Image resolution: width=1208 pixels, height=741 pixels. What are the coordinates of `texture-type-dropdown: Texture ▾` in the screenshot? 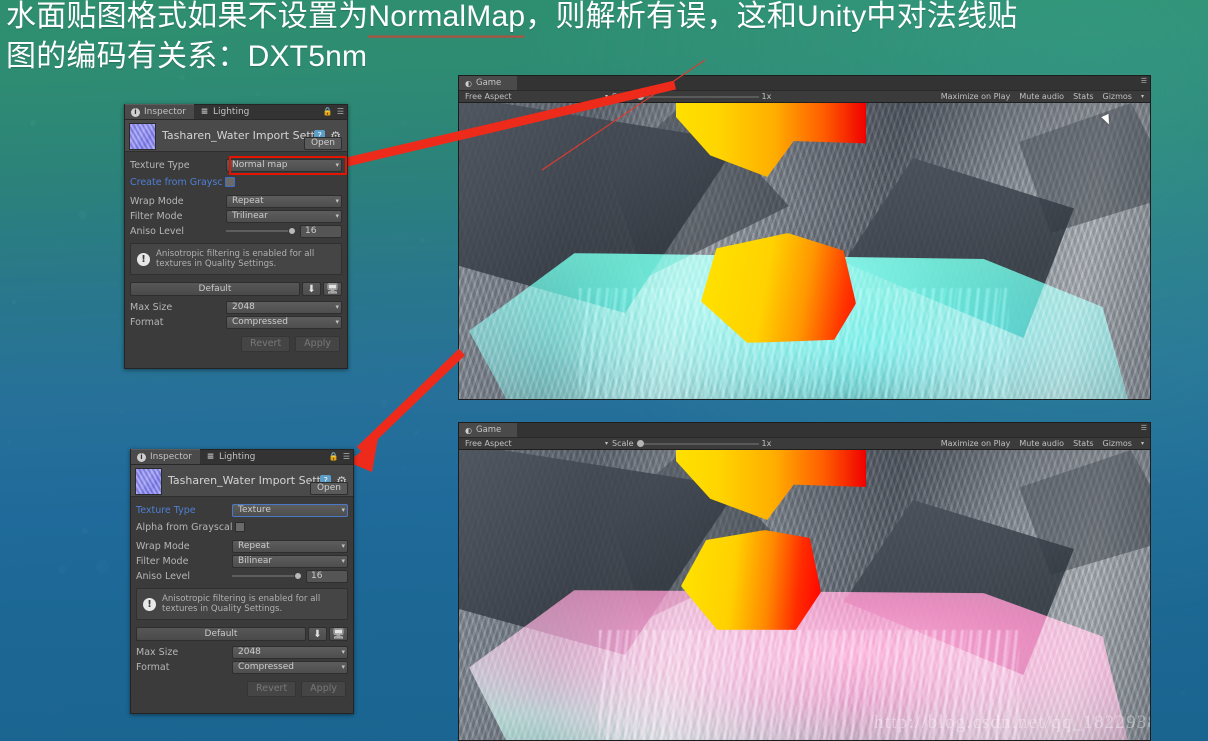 It's located at (290, 510).